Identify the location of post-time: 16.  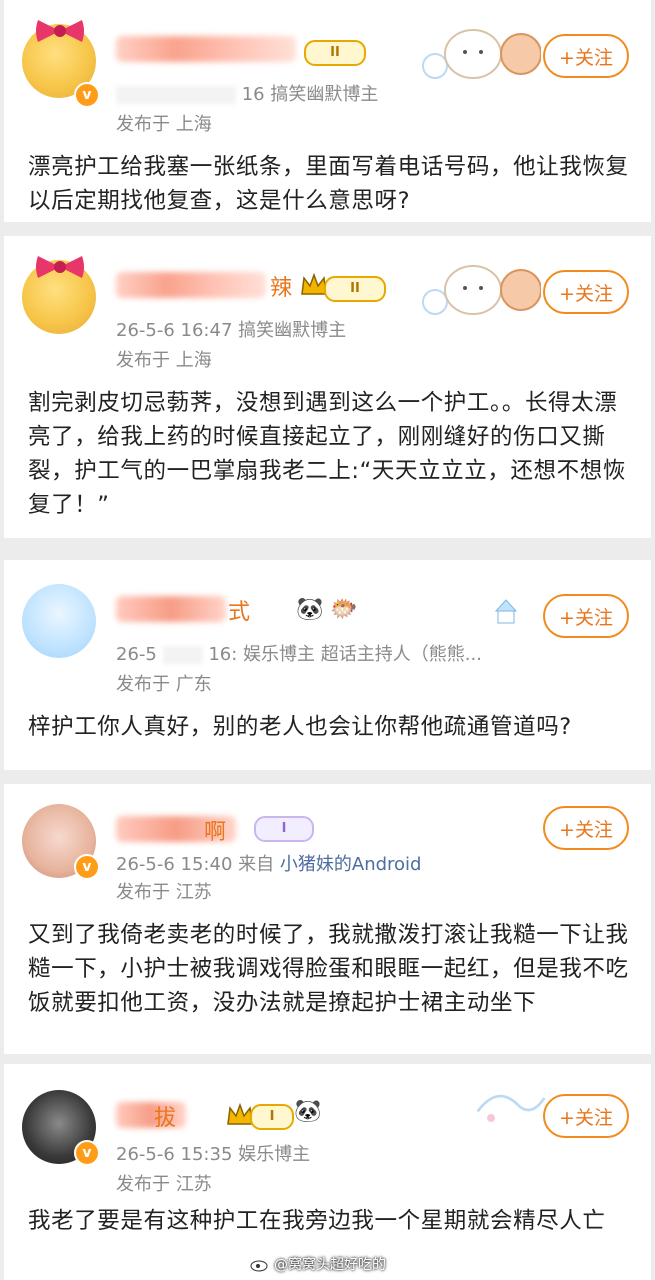
(253, 94).